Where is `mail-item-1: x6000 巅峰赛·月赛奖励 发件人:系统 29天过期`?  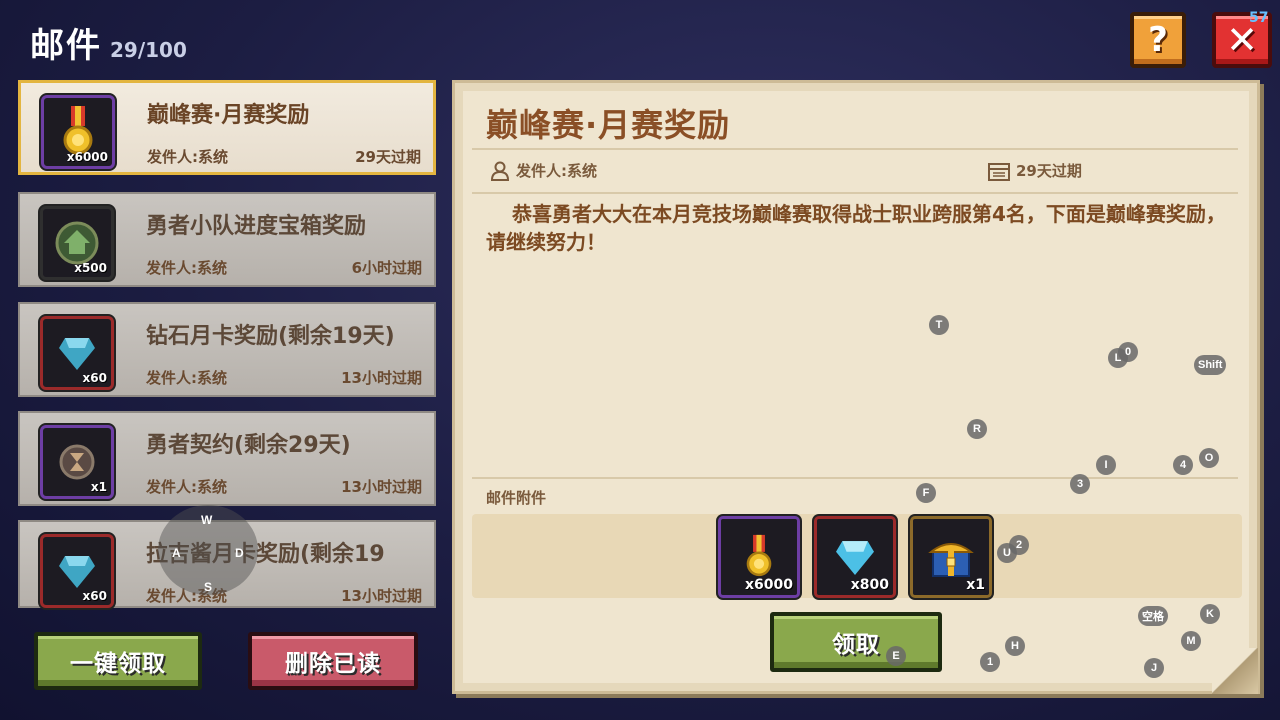
mail-item-1: x6000 巅峰赛·月赛奖励 发件人:系统 29天过期 is located at coordinates (227, 127).